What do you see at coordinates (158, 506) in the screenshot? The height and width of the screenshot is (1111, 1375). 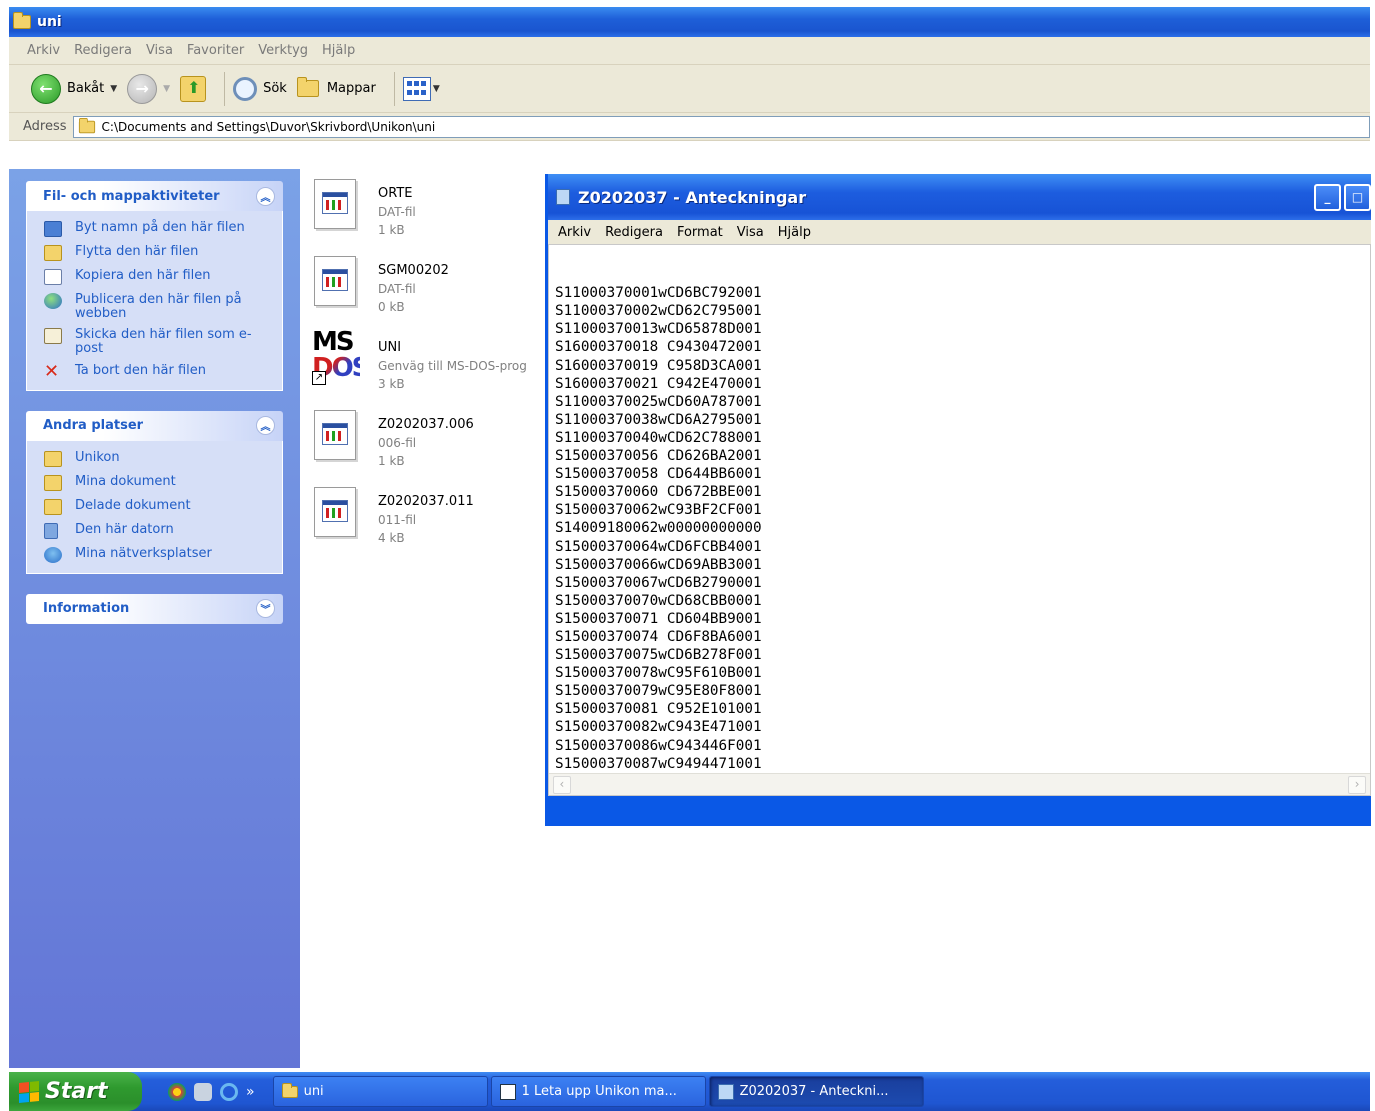 I see `place-shared-documents: Delade dokument` at bounding box center [158, 506].